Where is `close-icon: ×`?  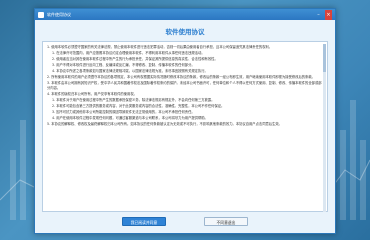 close-icon: × is located at coordinates (328, 14).